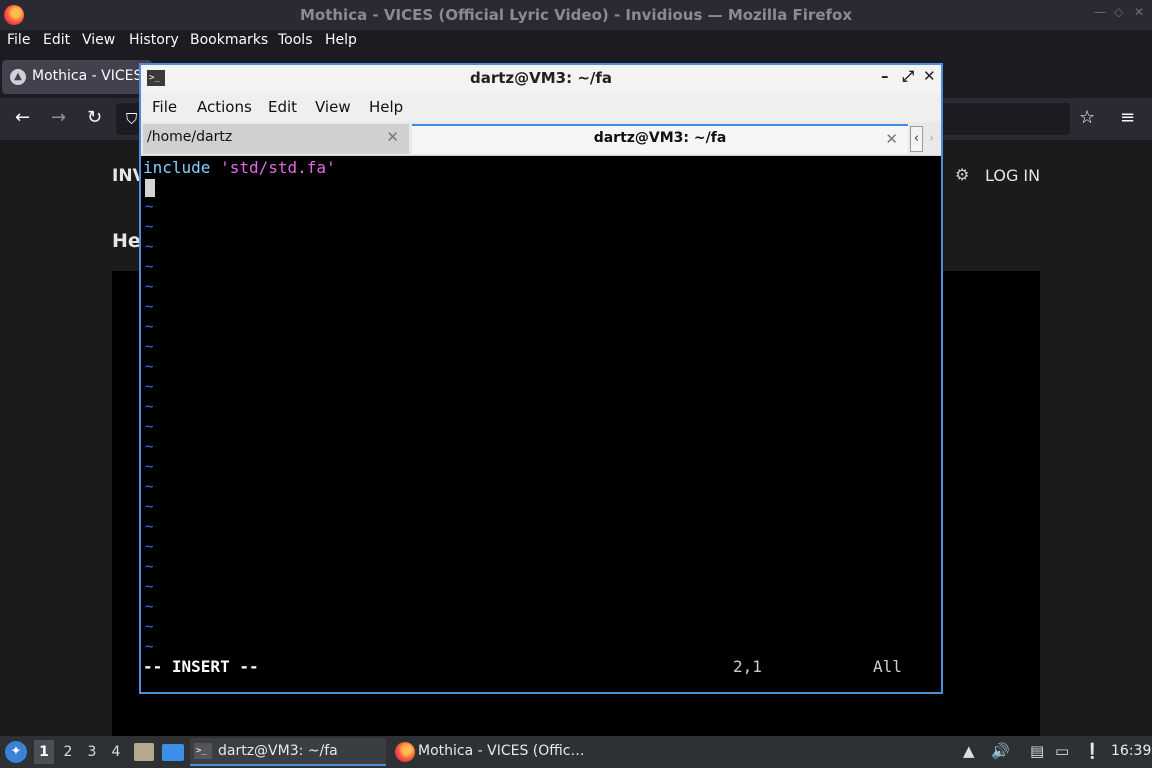  What do you see at coordinates (276, 139) in the screenshot?
I see `terminal-tab-home: /home/dartz ✕` at bounding box center [276, 139].